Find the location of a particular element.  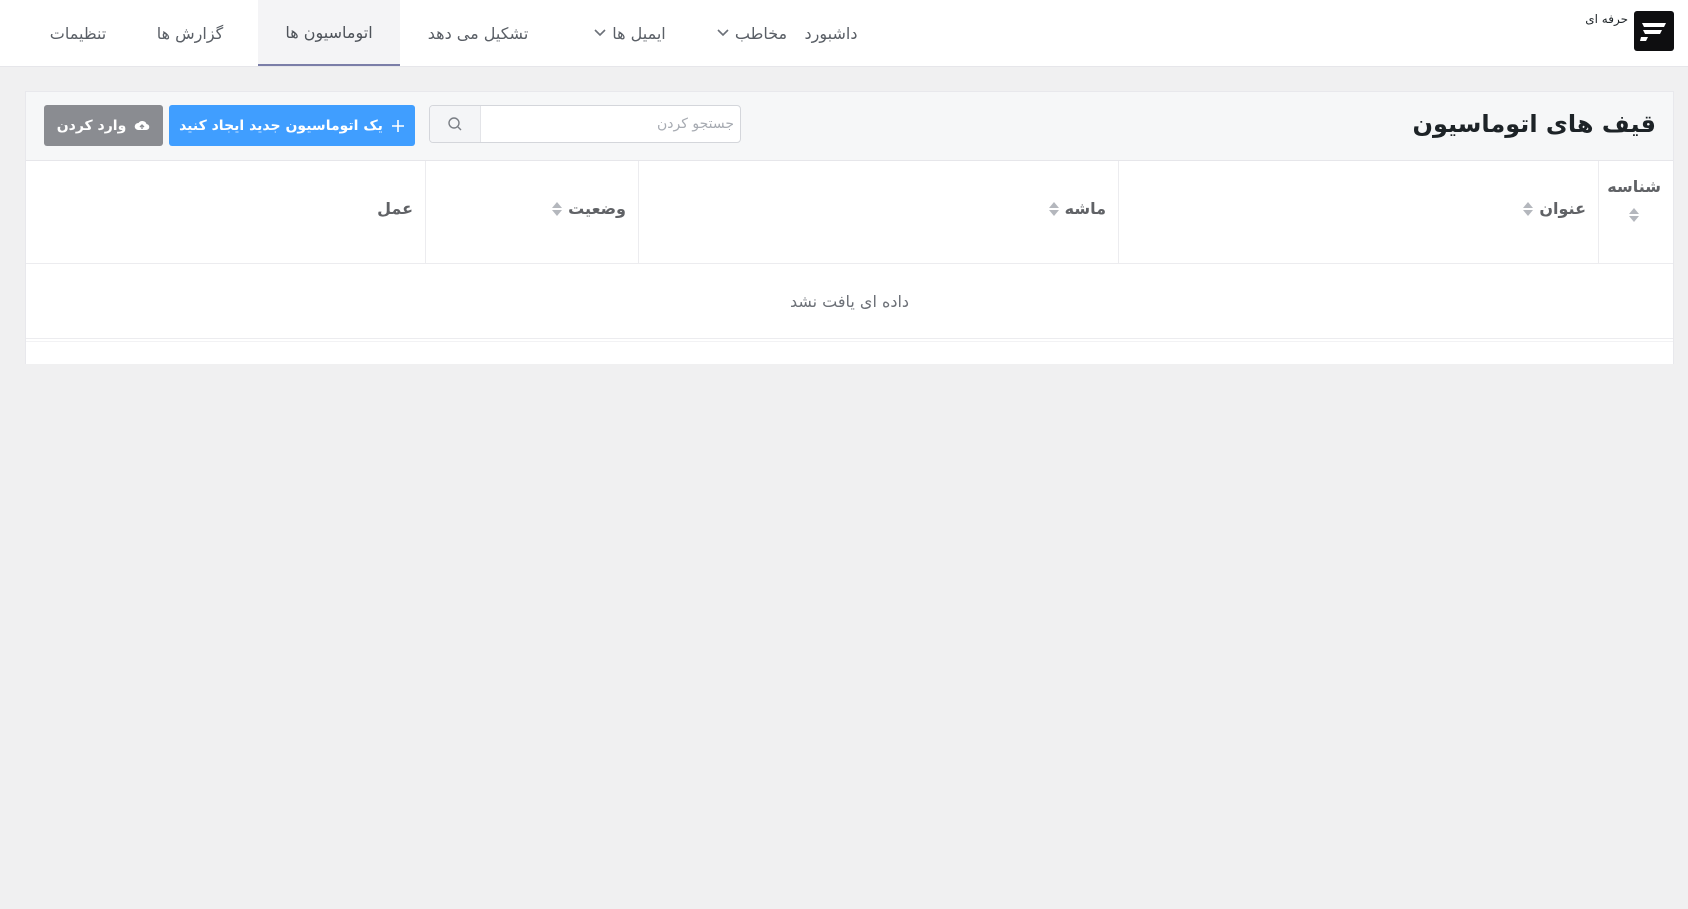

brand-name: حرفه ای is located at coordinates (1606, 19).